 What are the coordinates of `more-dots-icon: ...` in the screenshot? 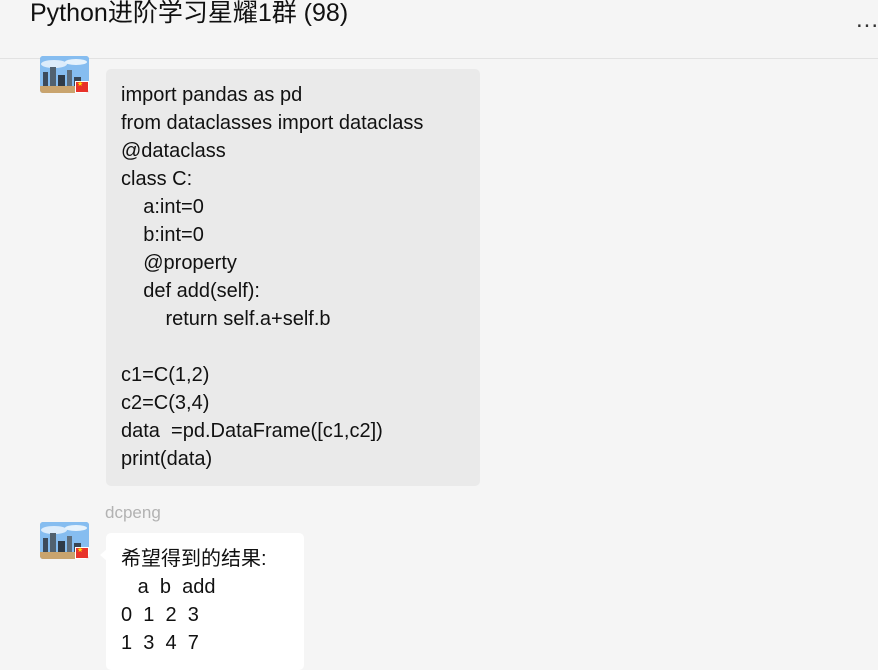 It's located at (867, 20).